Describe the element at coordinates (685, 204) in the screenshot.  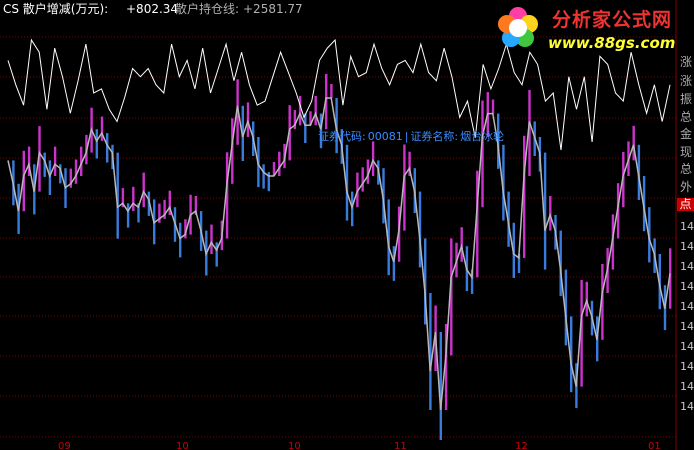
I see `highlight-label: 点` at that location.